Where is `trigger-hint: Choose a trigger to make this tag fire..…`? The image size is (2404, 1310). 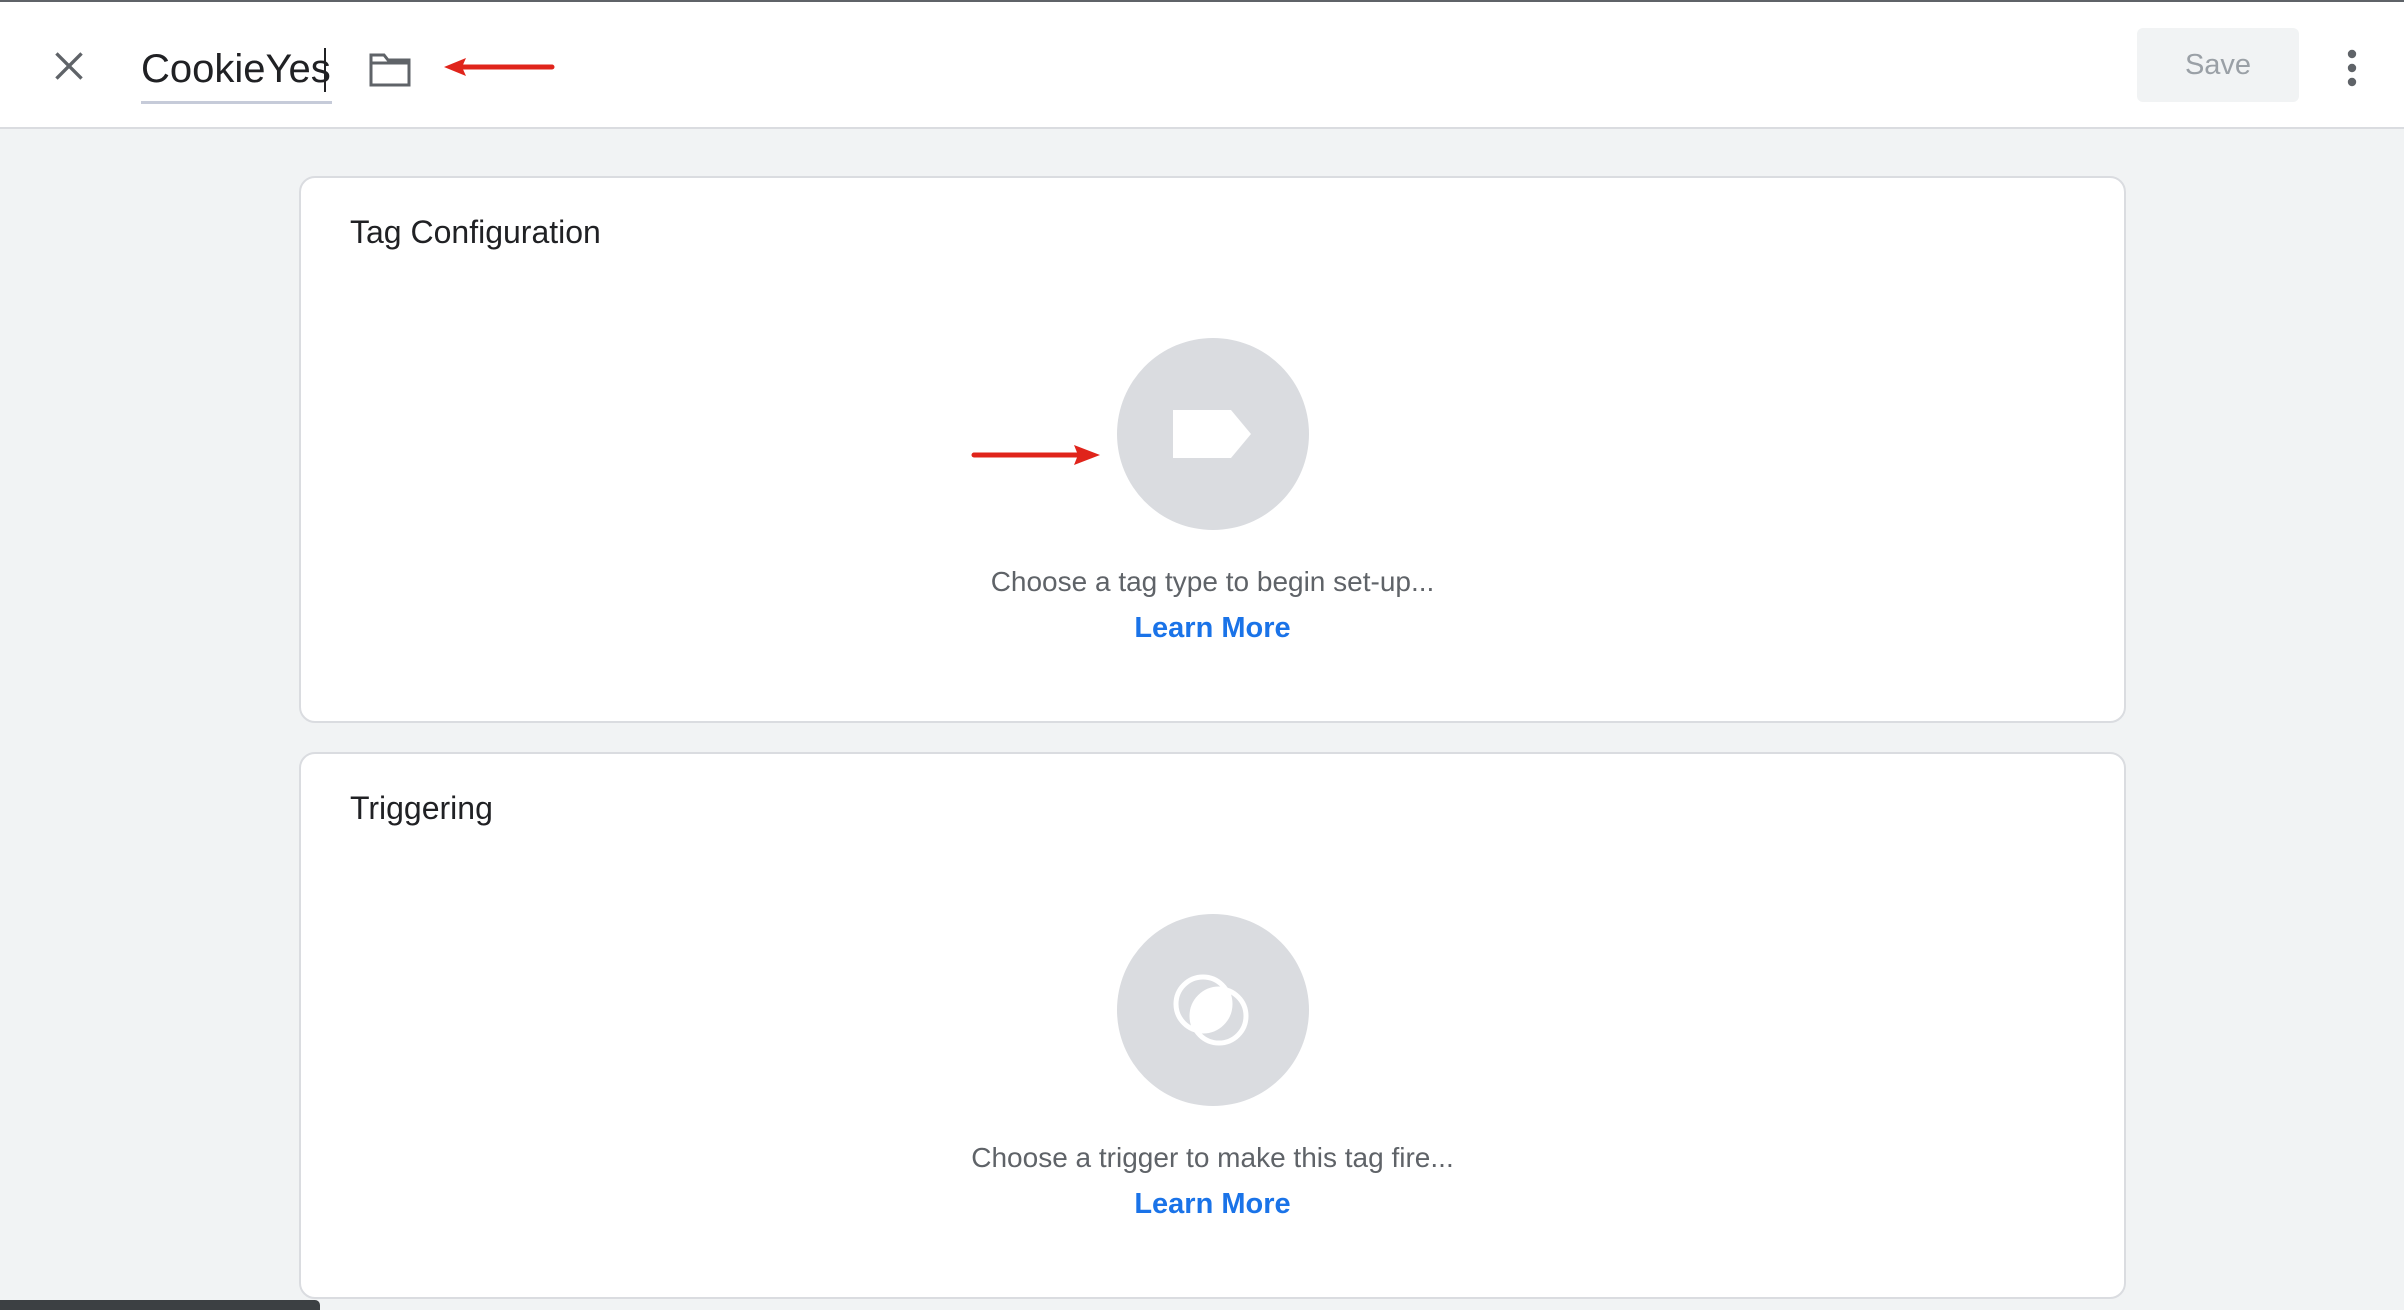 trigger-hint: Choose a trigger to make this tag fire..… is located at coordinates (1212, 1157).